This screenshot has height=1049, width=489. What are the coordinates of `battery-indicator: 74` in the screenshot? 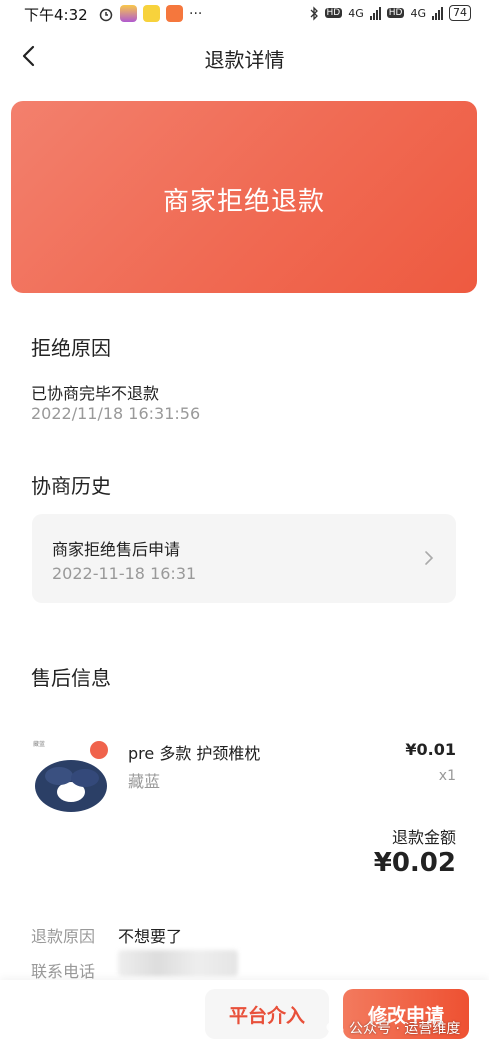 It's located at (460, 13).